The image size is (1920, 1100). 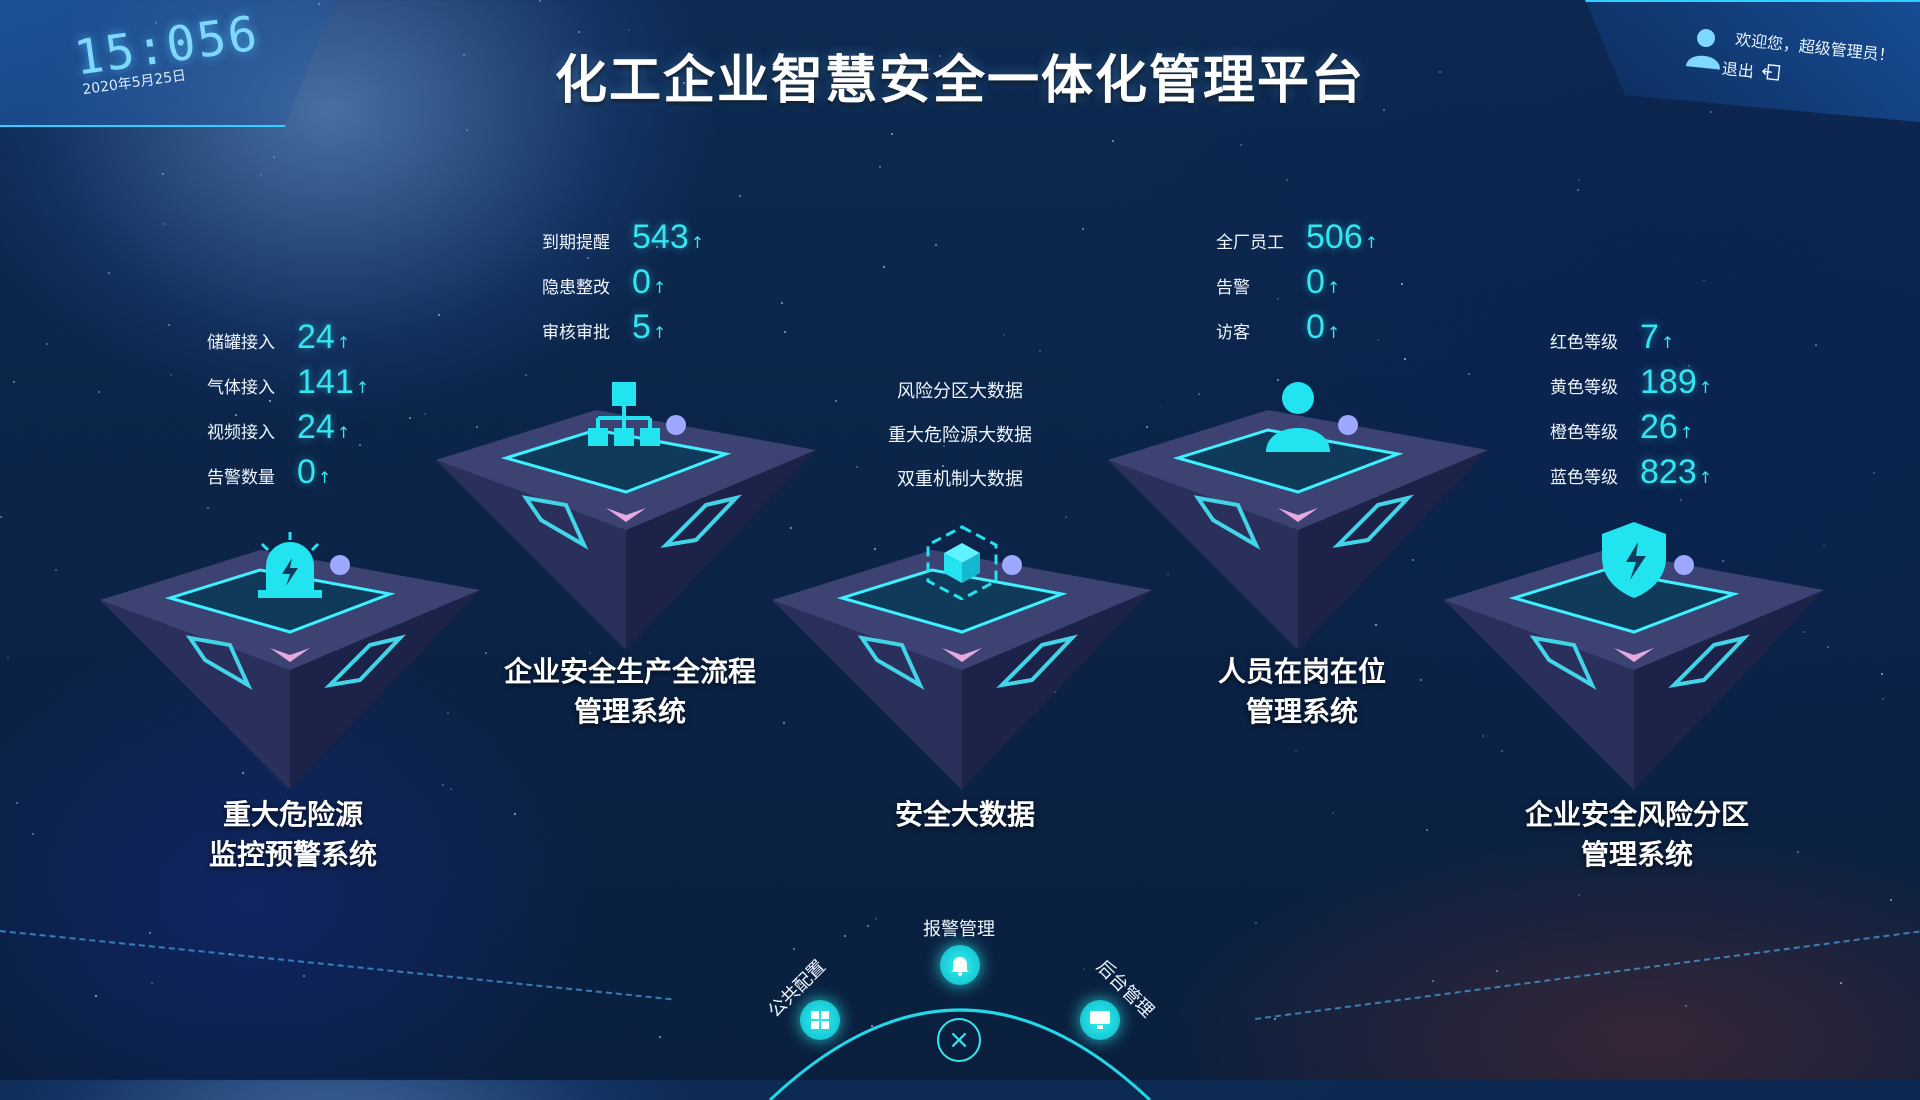 I want to click on bigdata-item: 重大危险源大数据, so click(x=960, y=436).